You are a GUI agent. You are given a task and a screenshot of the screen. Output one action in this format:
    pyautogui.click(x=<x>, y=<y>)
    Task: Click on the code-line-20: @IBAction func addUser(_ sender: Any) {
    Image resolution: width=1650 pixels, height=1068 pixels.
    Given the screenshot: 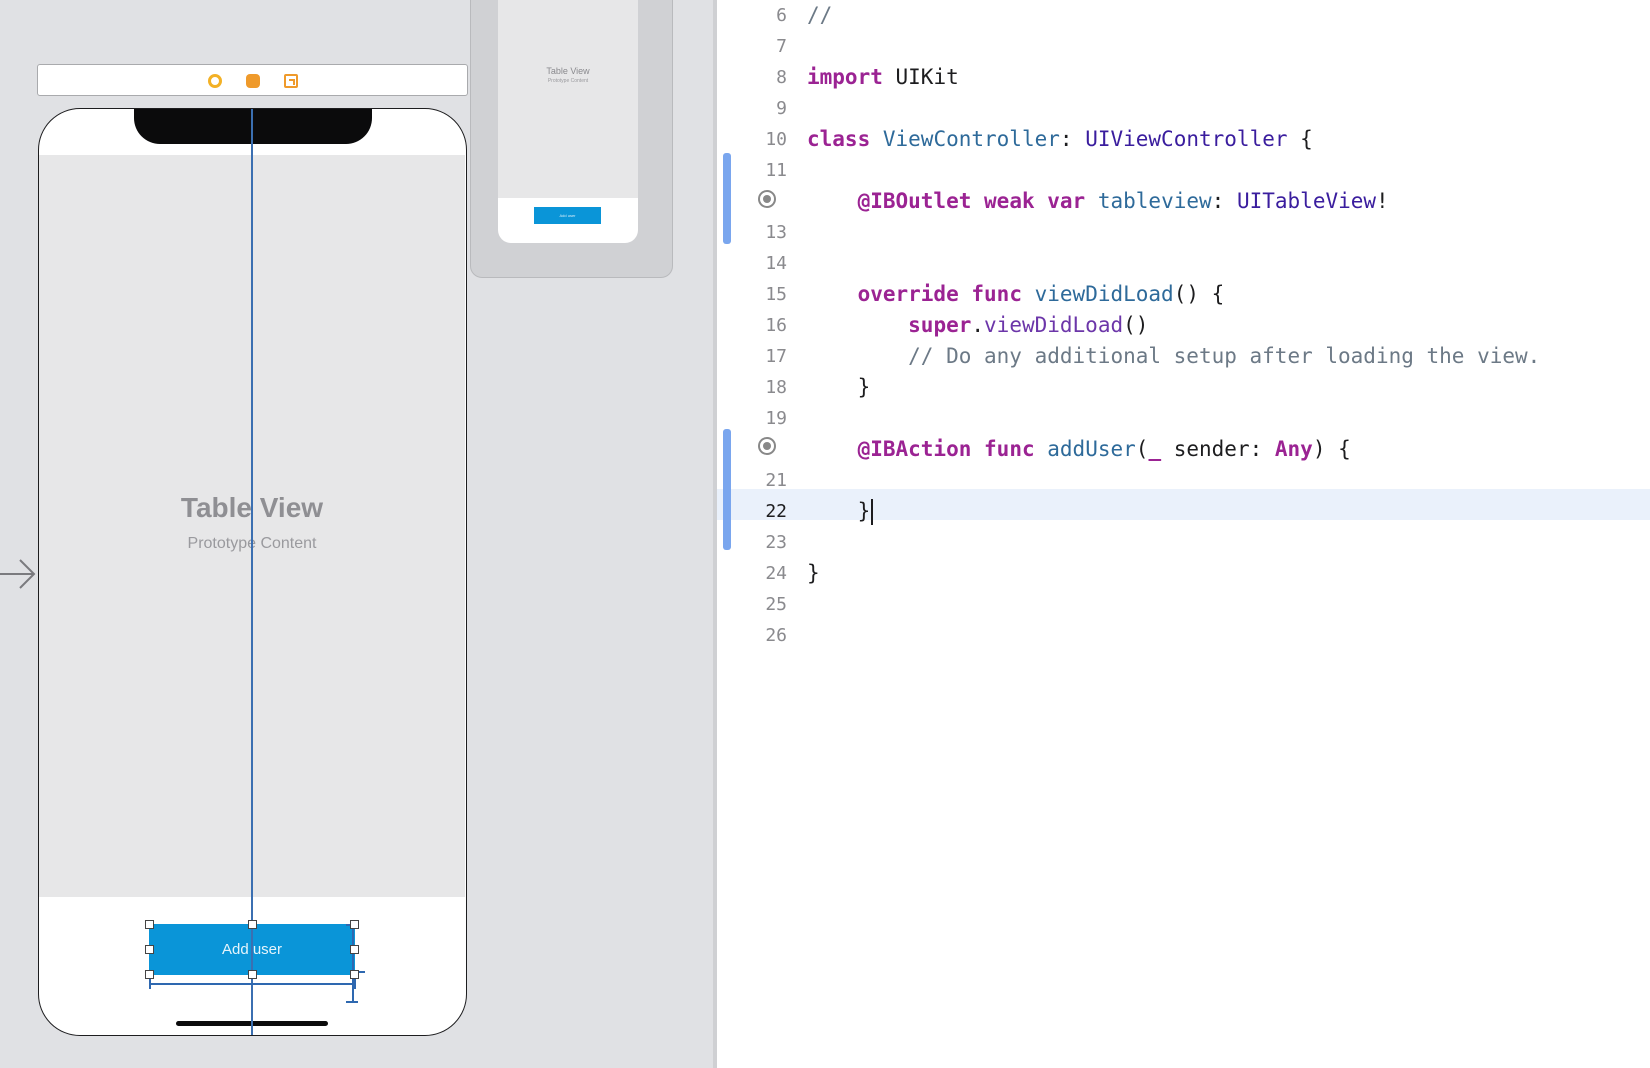 What is the action you would take?
    pyautogui.click(x=1079, y=449)
    